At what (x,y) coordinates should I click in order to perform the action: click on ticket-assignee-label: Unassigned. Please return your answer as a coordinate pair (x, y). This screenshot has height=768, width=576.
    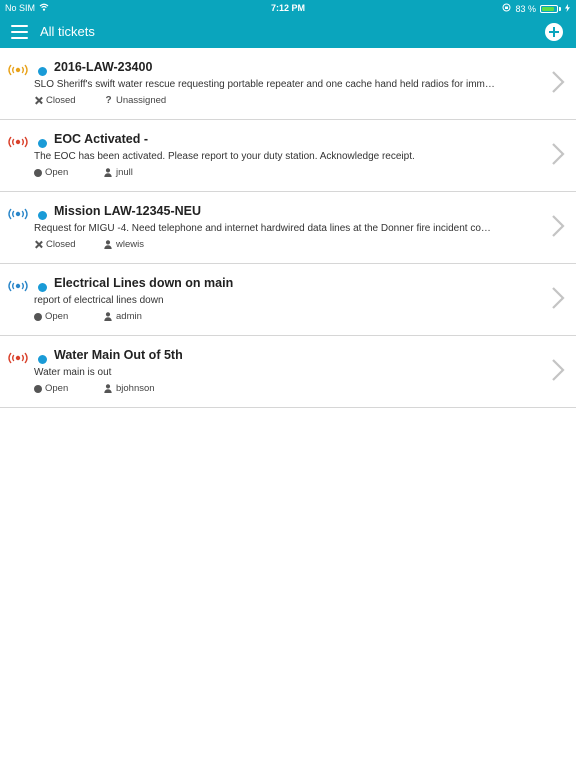
    Looking at the image, I should click on (141, 100).